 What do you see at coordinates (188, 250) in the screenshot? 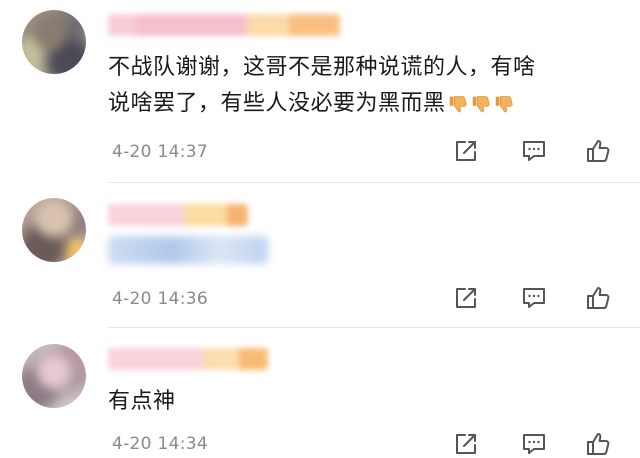
I see `comment-text-blurred` at bounding box center [188, 250].